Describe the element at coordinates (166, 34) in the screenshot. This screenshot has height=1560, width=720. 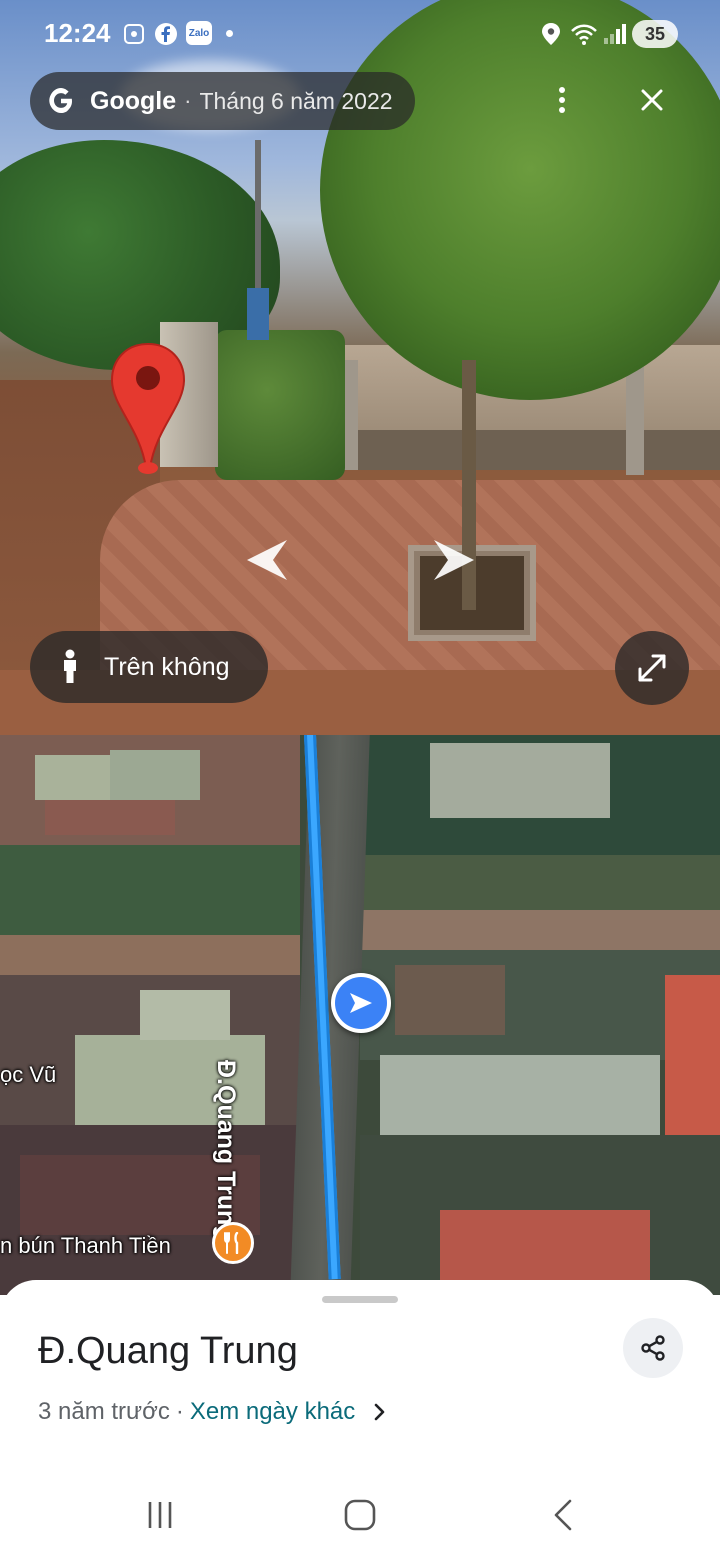
I see `facebook-icon` at that location.